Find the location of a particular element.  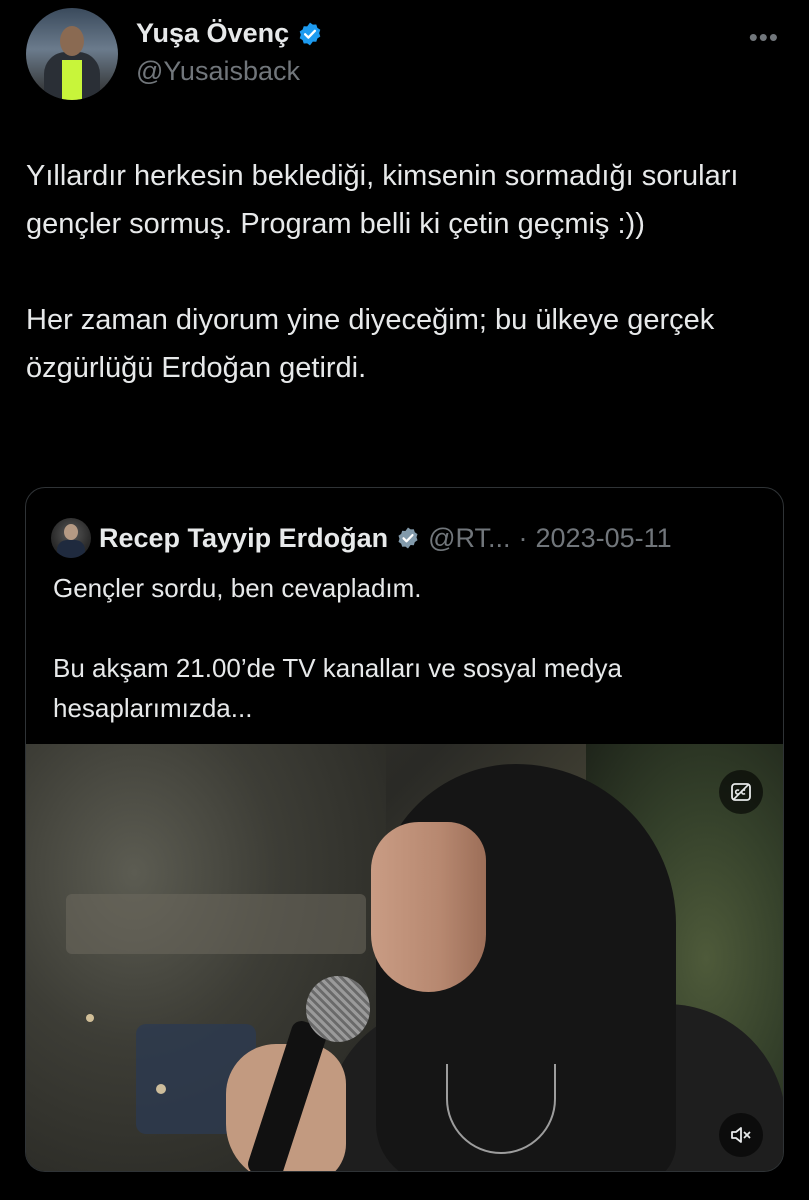

quoted-author-avatar is located at coordinates (71, 538).